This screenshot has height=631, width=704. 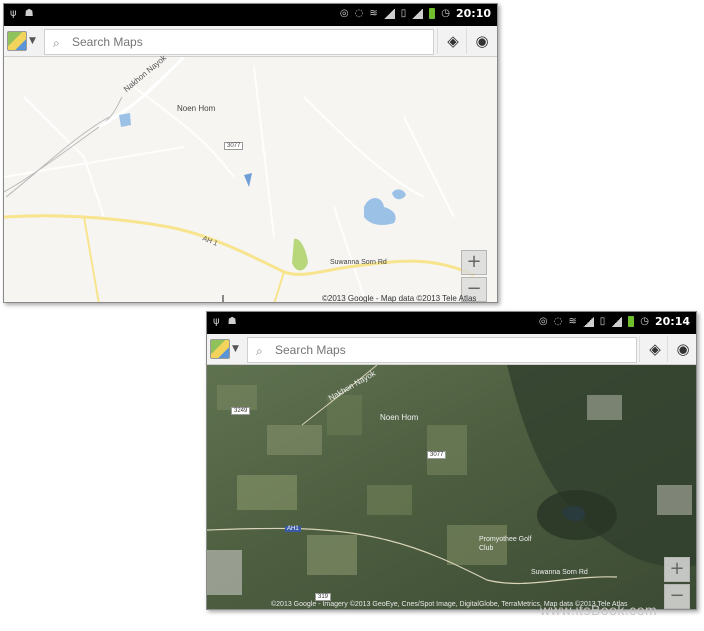 What do you see at coordinates (505, 544) in the screenshot?
I see `label-promyothee-golf-club: Promyothee Golf Club` at bounding box center [505, 544].